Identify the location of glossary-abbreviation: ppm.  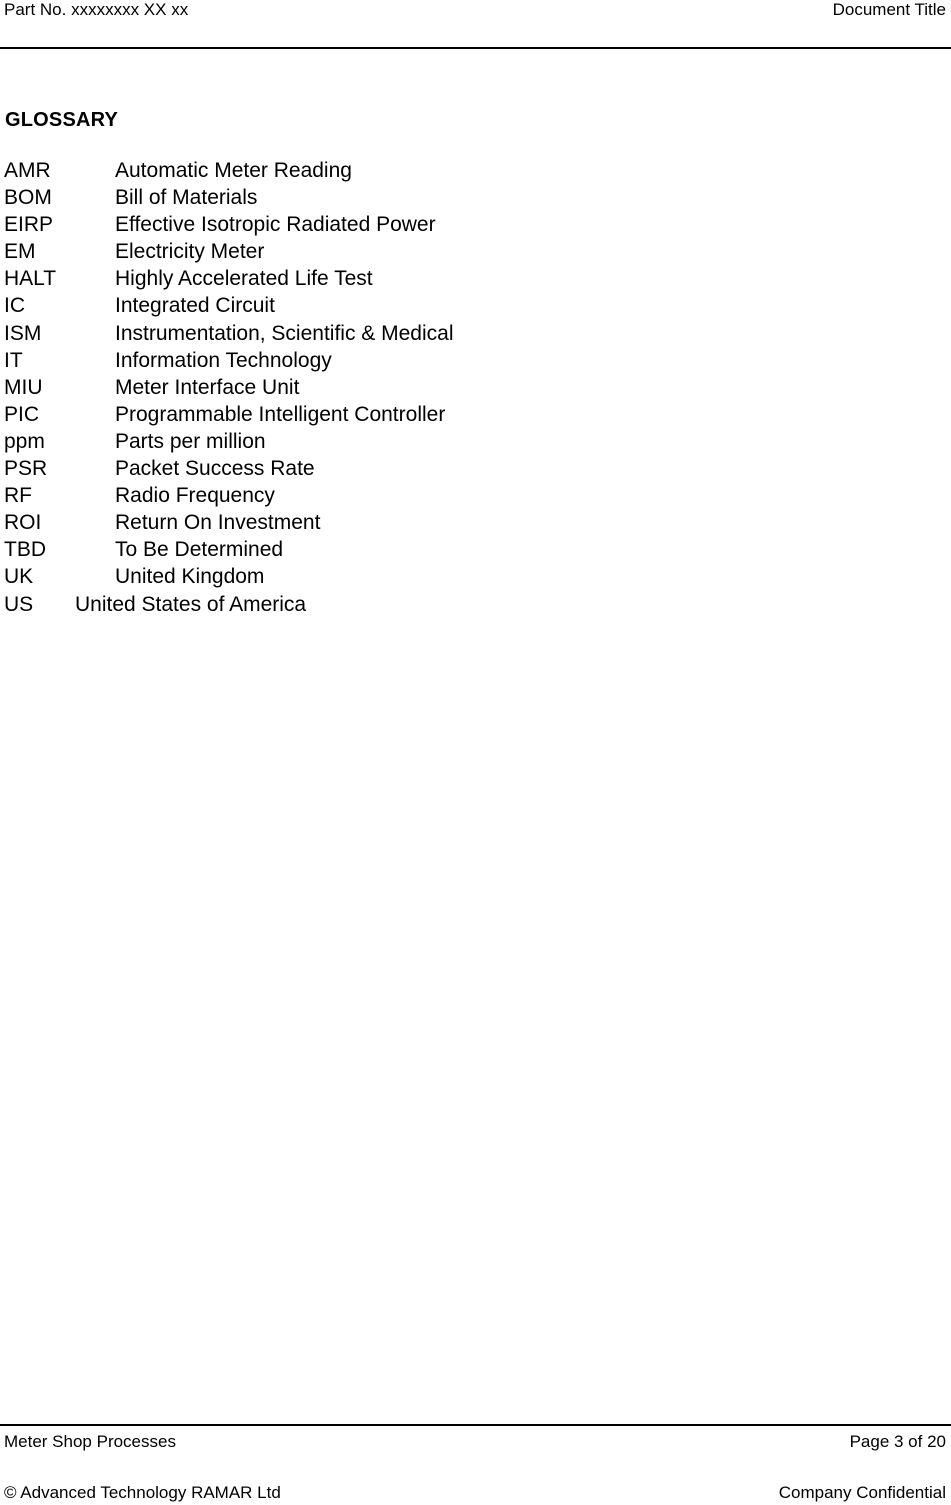
(24, 441).